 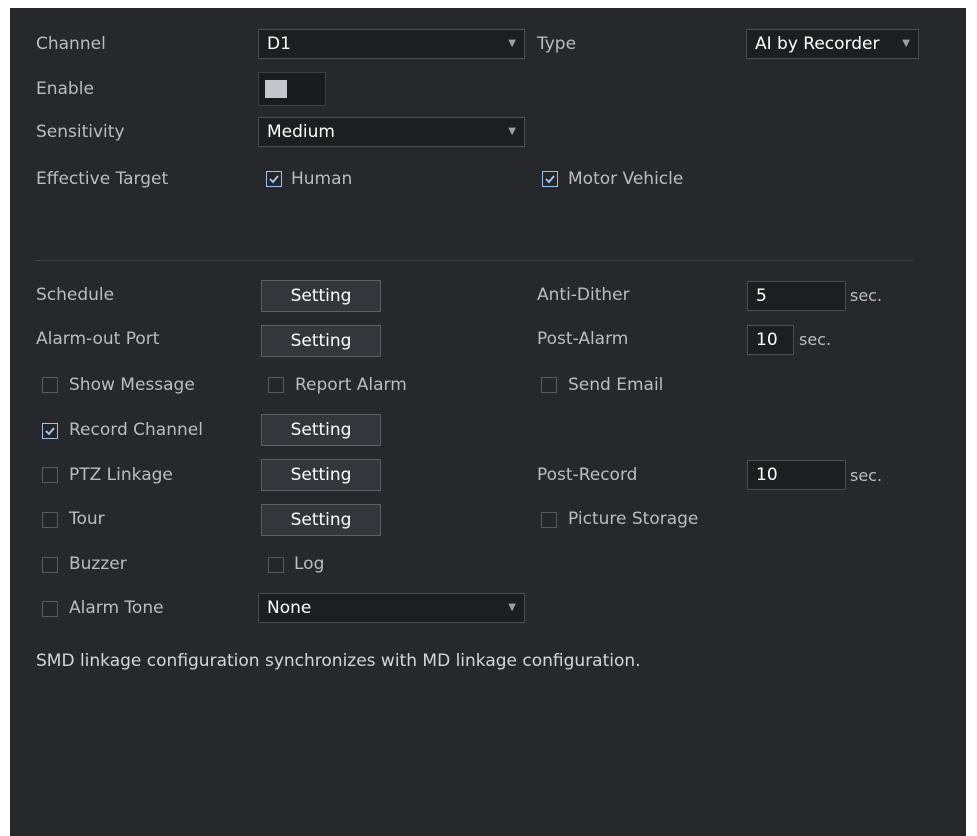 What do you see at coordinates (633, 519) in the screenshot?
I see `picture-storage-label: Picture Storage` at bounding box center [633, 519].